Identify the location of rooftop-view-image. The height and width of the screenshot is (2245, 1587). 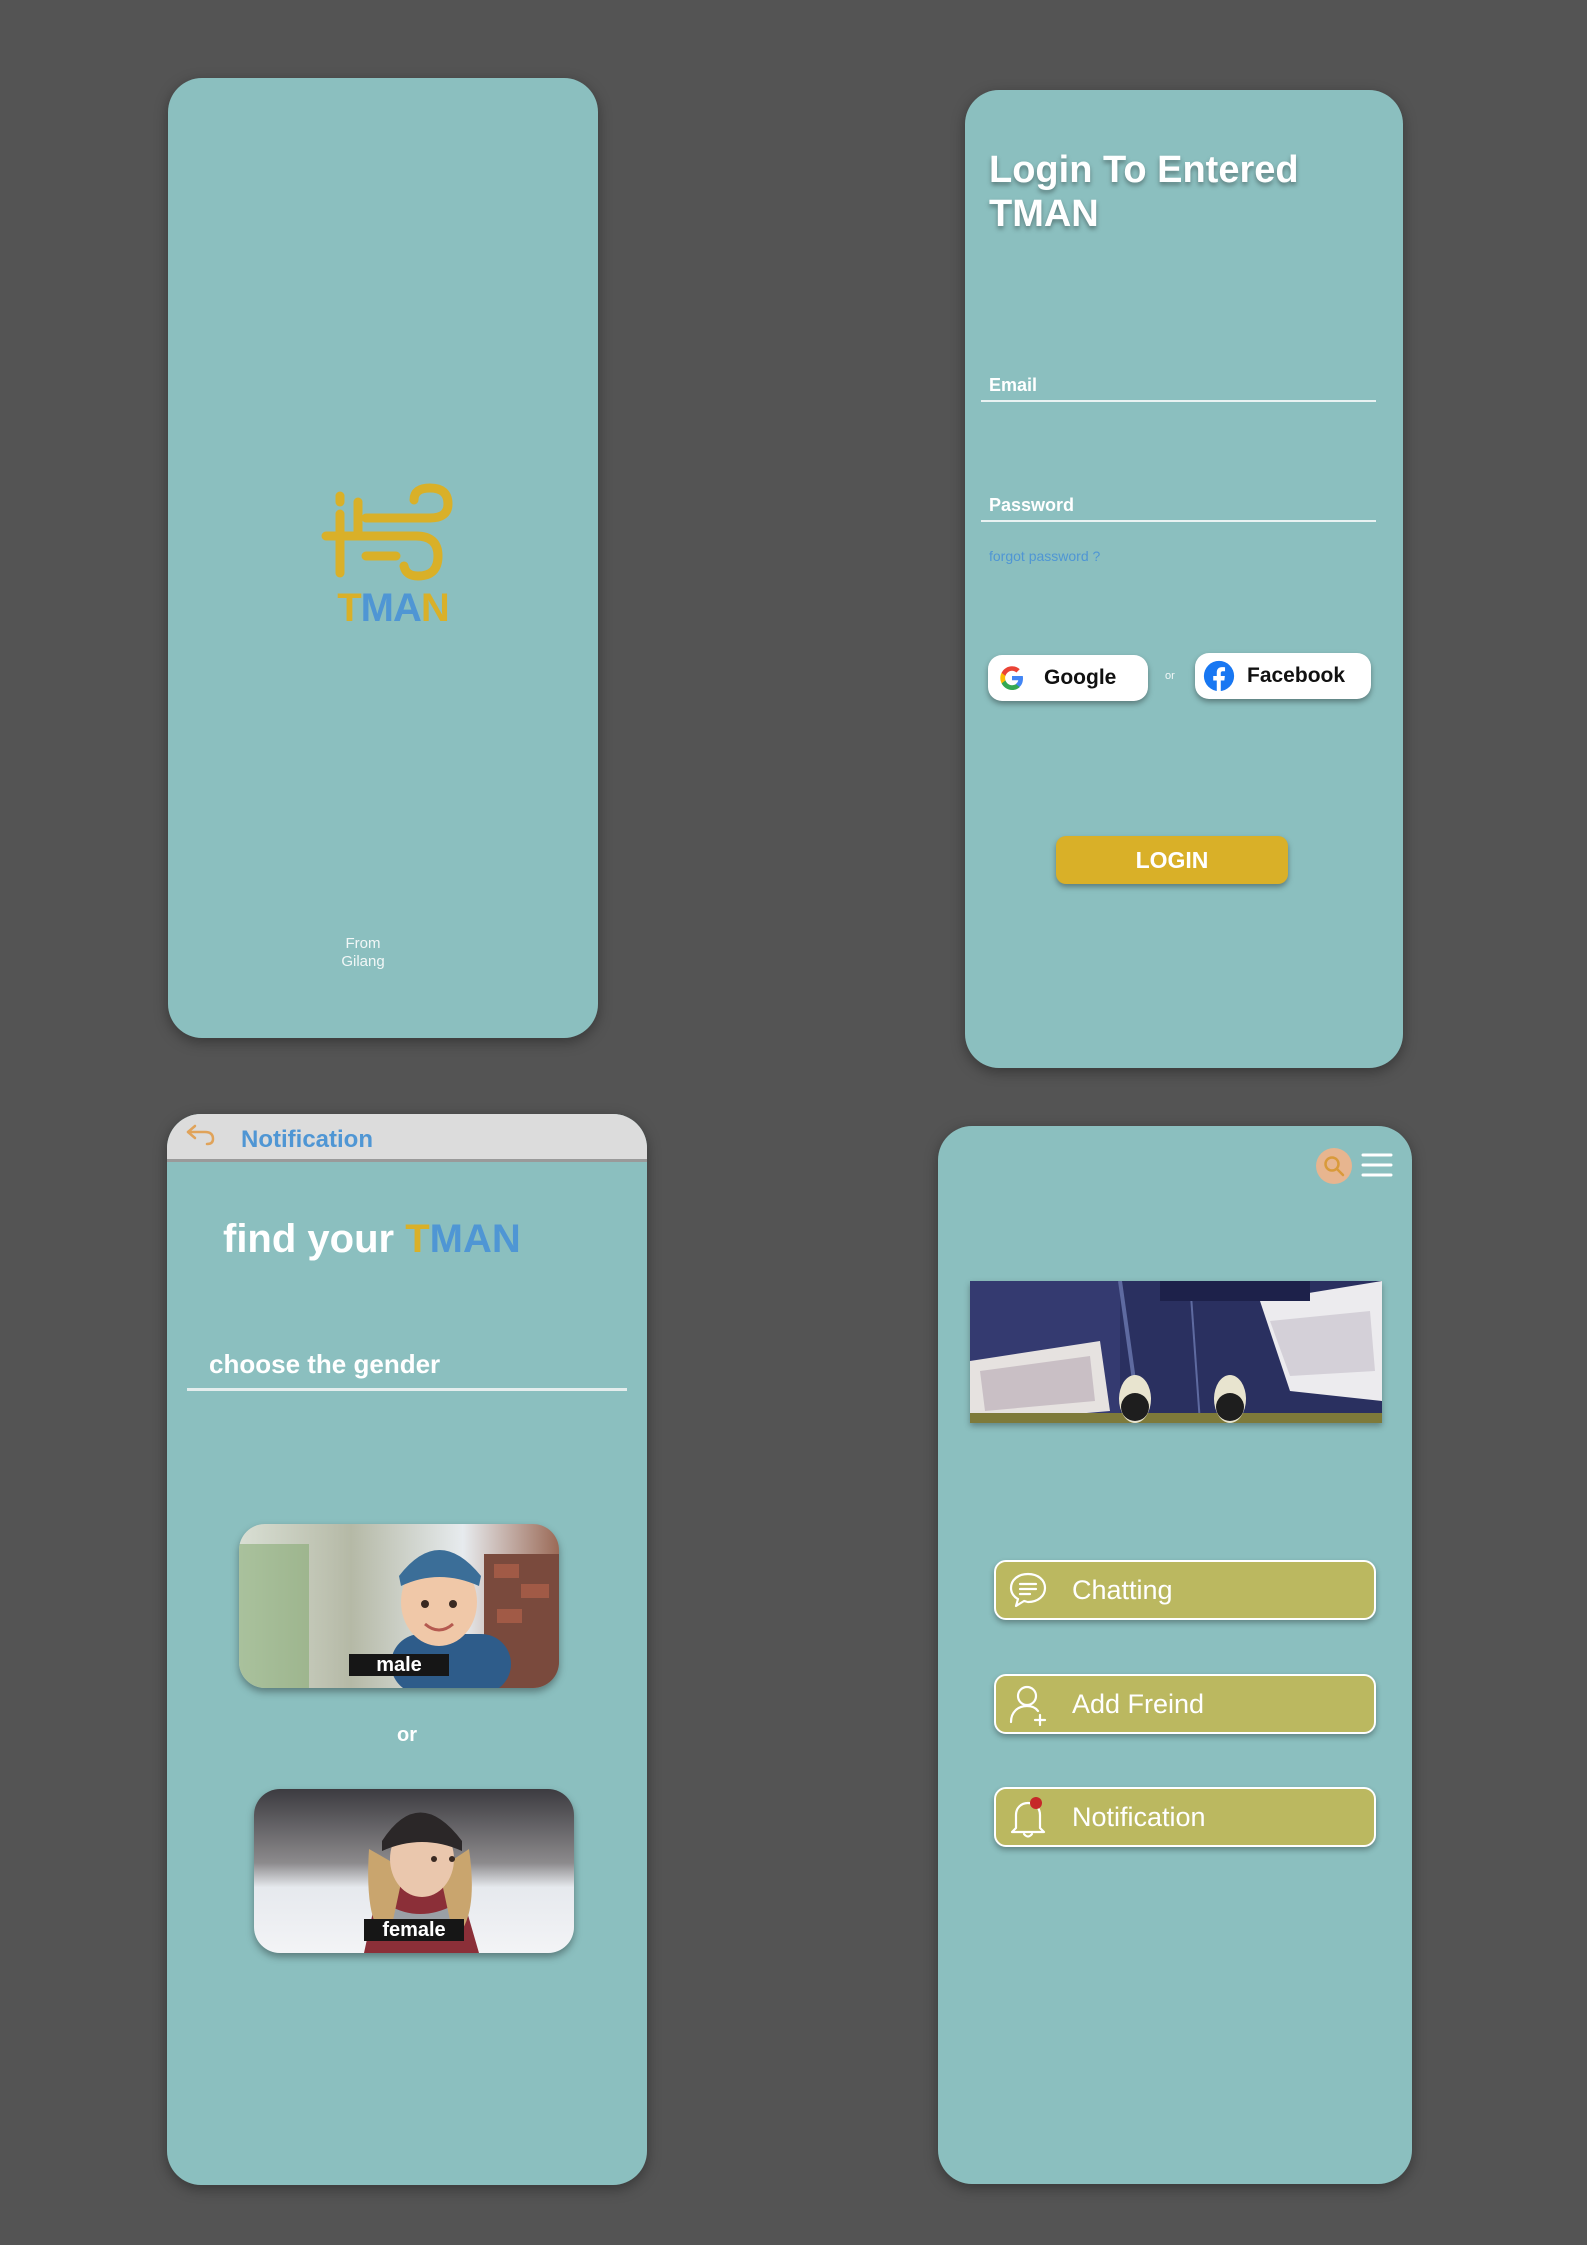
(1176, 1352).